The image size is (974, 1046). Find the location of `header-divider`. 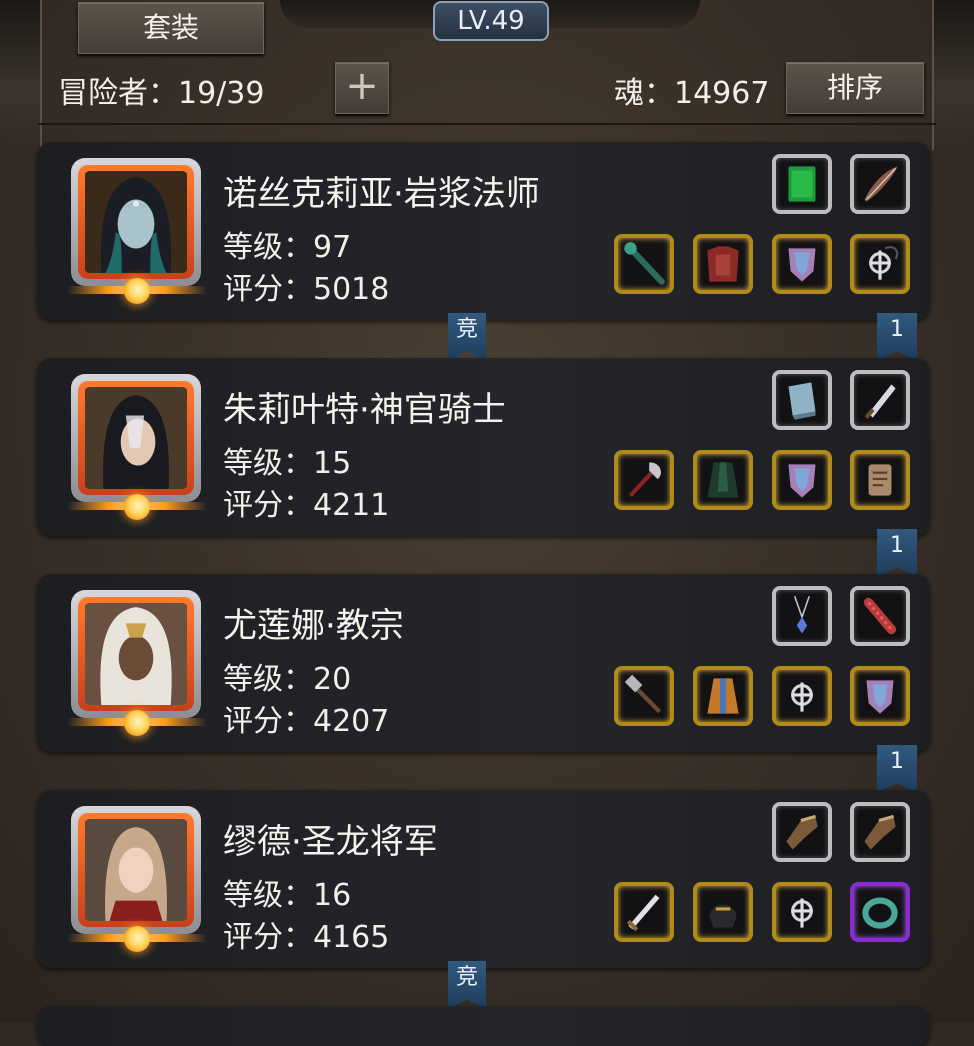

header-divider is located at coordinates (487, 124).